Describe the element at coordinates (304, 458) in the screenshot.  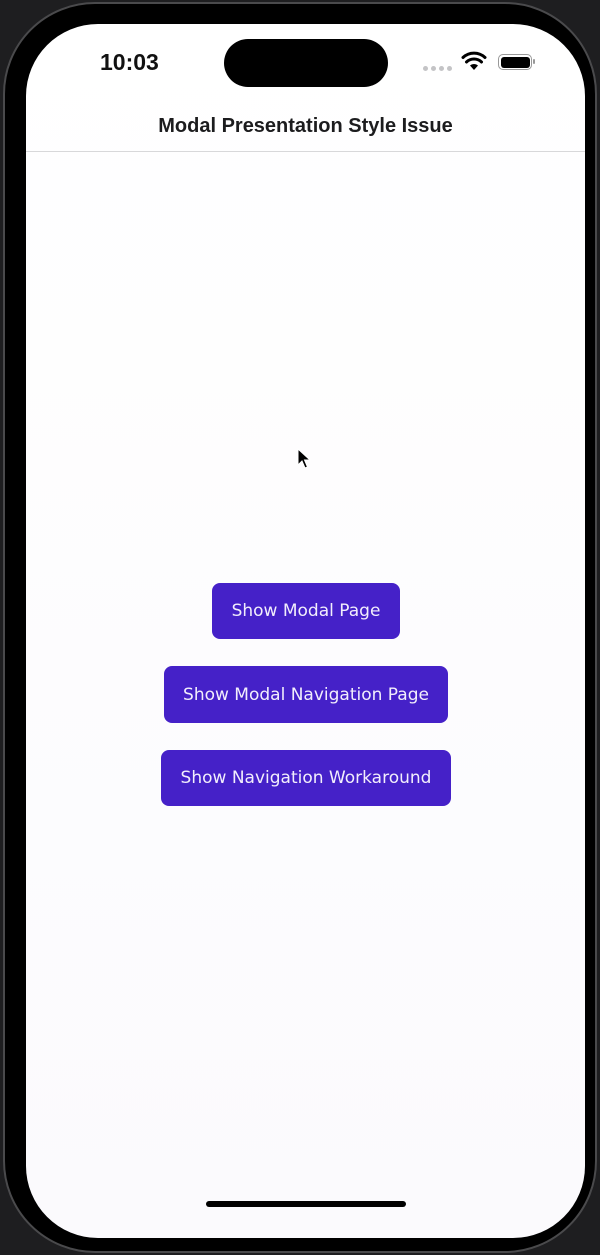
I see `mouse-cursor-icon` at that location.